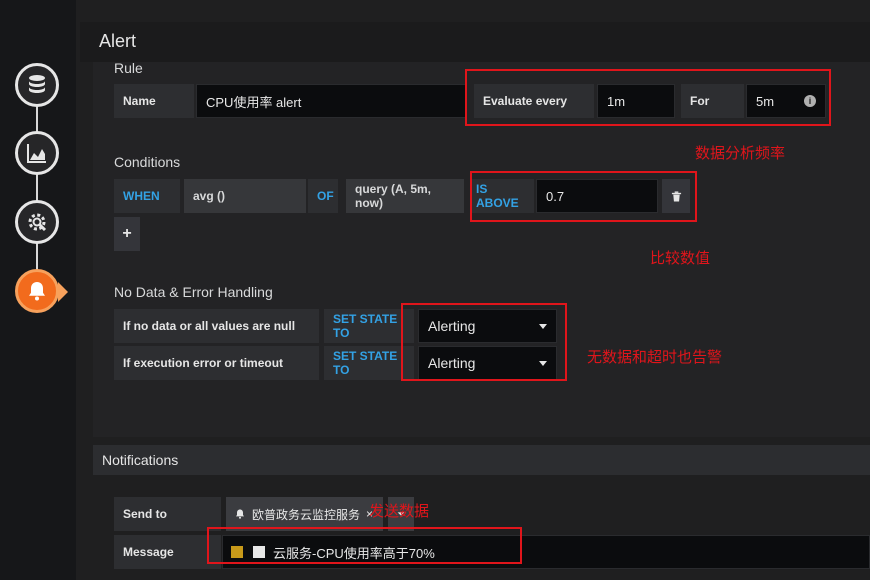  I want to click on query-selector: query (A, 5m, now), so click(405, 196).